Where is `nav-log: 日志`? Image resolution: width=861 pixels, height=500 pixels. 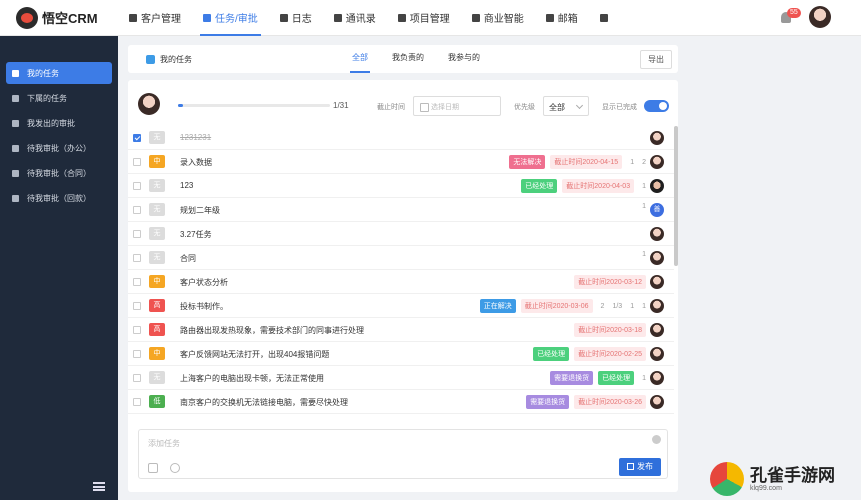 nav-log: 日志 is located at coordinates (296, 18).